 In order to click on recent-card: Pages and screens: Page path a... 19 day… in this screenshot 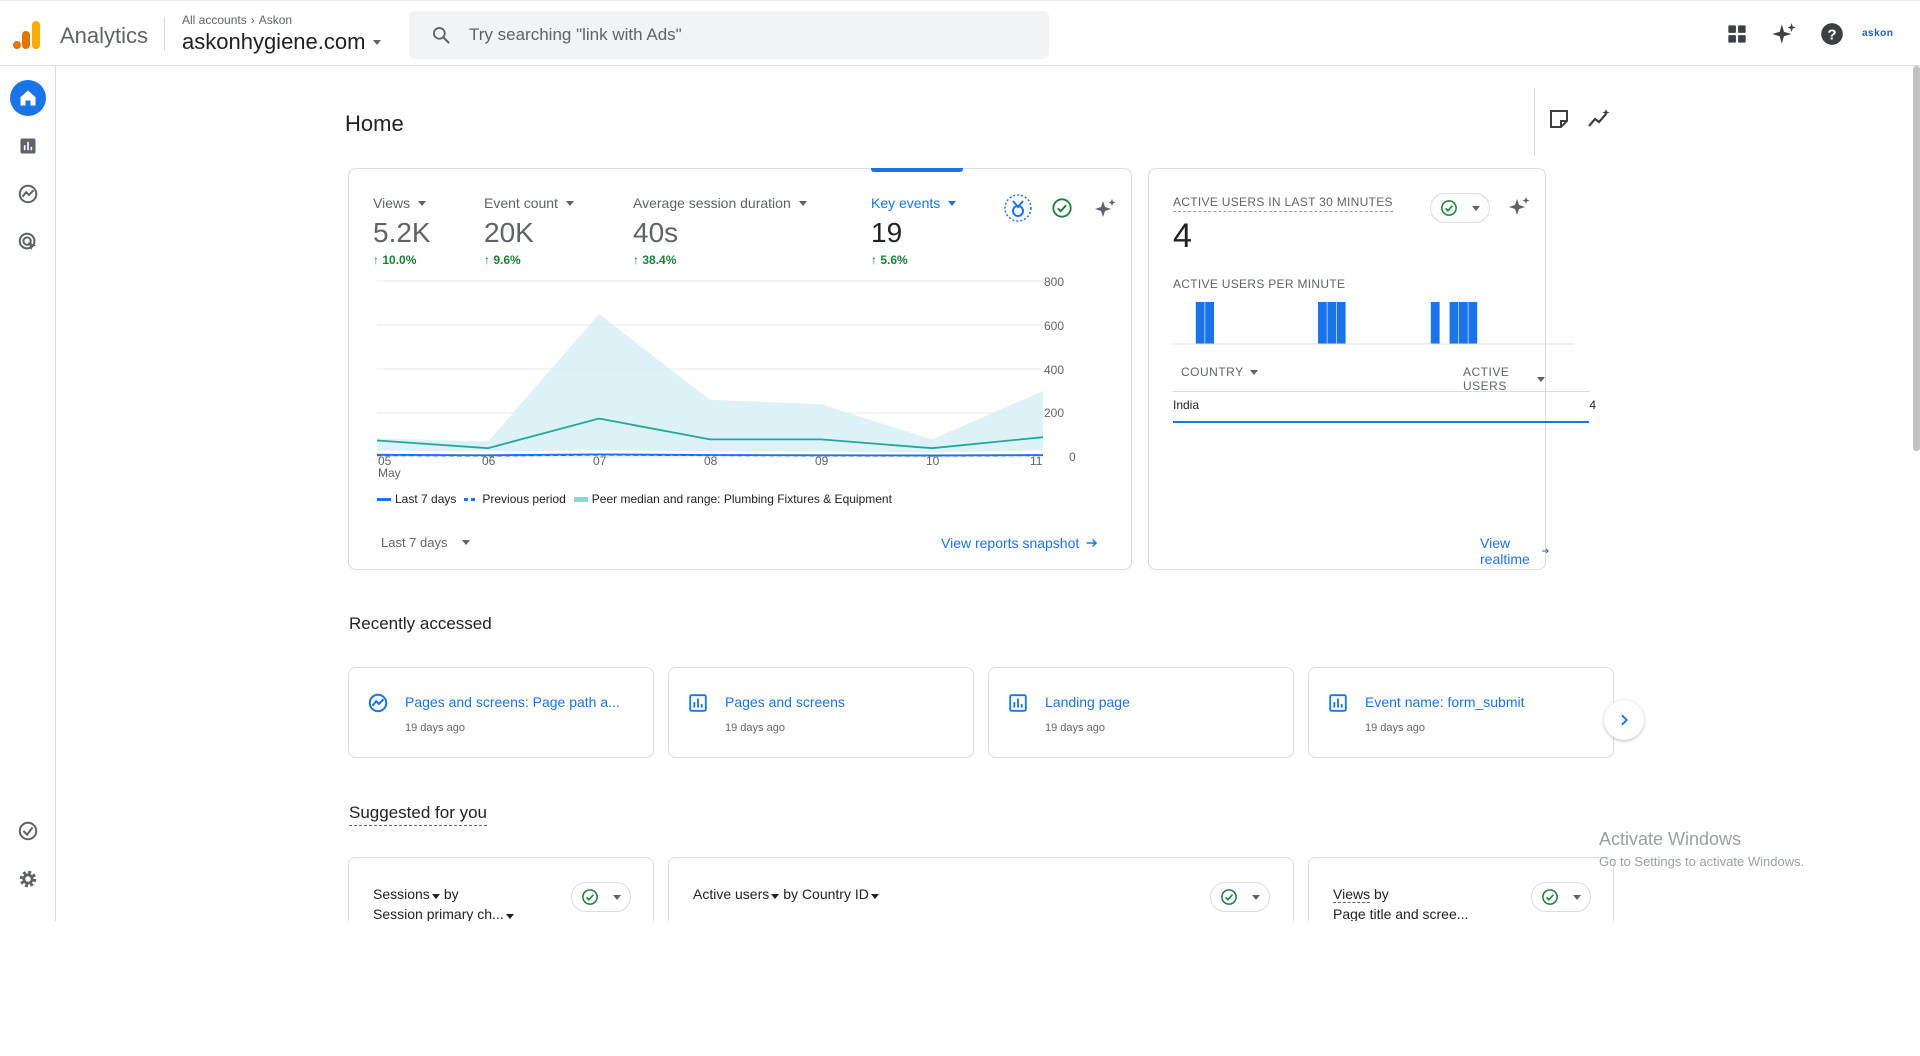, I will do `click(501, 712)`.